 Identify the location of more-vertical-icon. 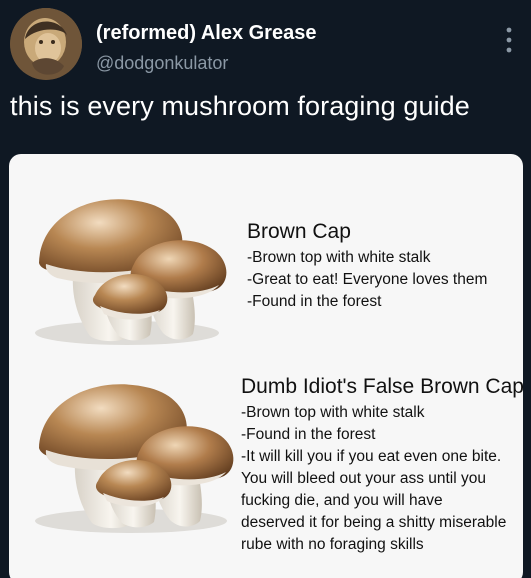
(509, 40).